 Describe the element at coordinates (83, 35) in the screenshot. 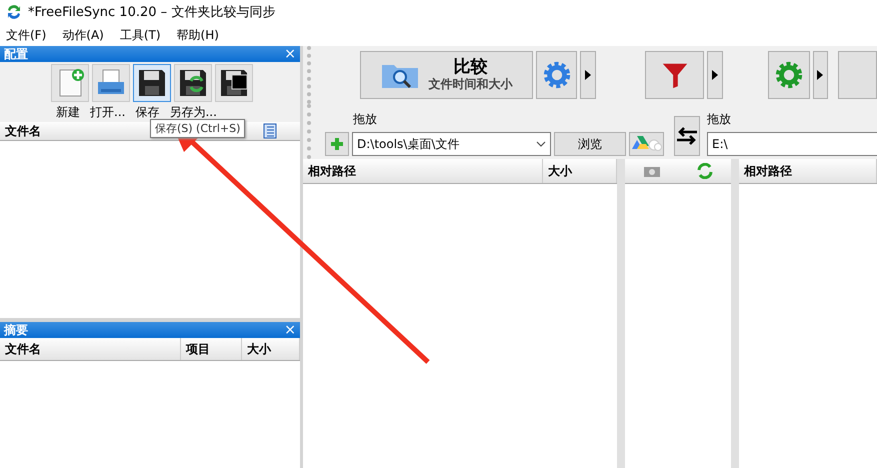

I see `menu-item: 动作(A)` at that location.